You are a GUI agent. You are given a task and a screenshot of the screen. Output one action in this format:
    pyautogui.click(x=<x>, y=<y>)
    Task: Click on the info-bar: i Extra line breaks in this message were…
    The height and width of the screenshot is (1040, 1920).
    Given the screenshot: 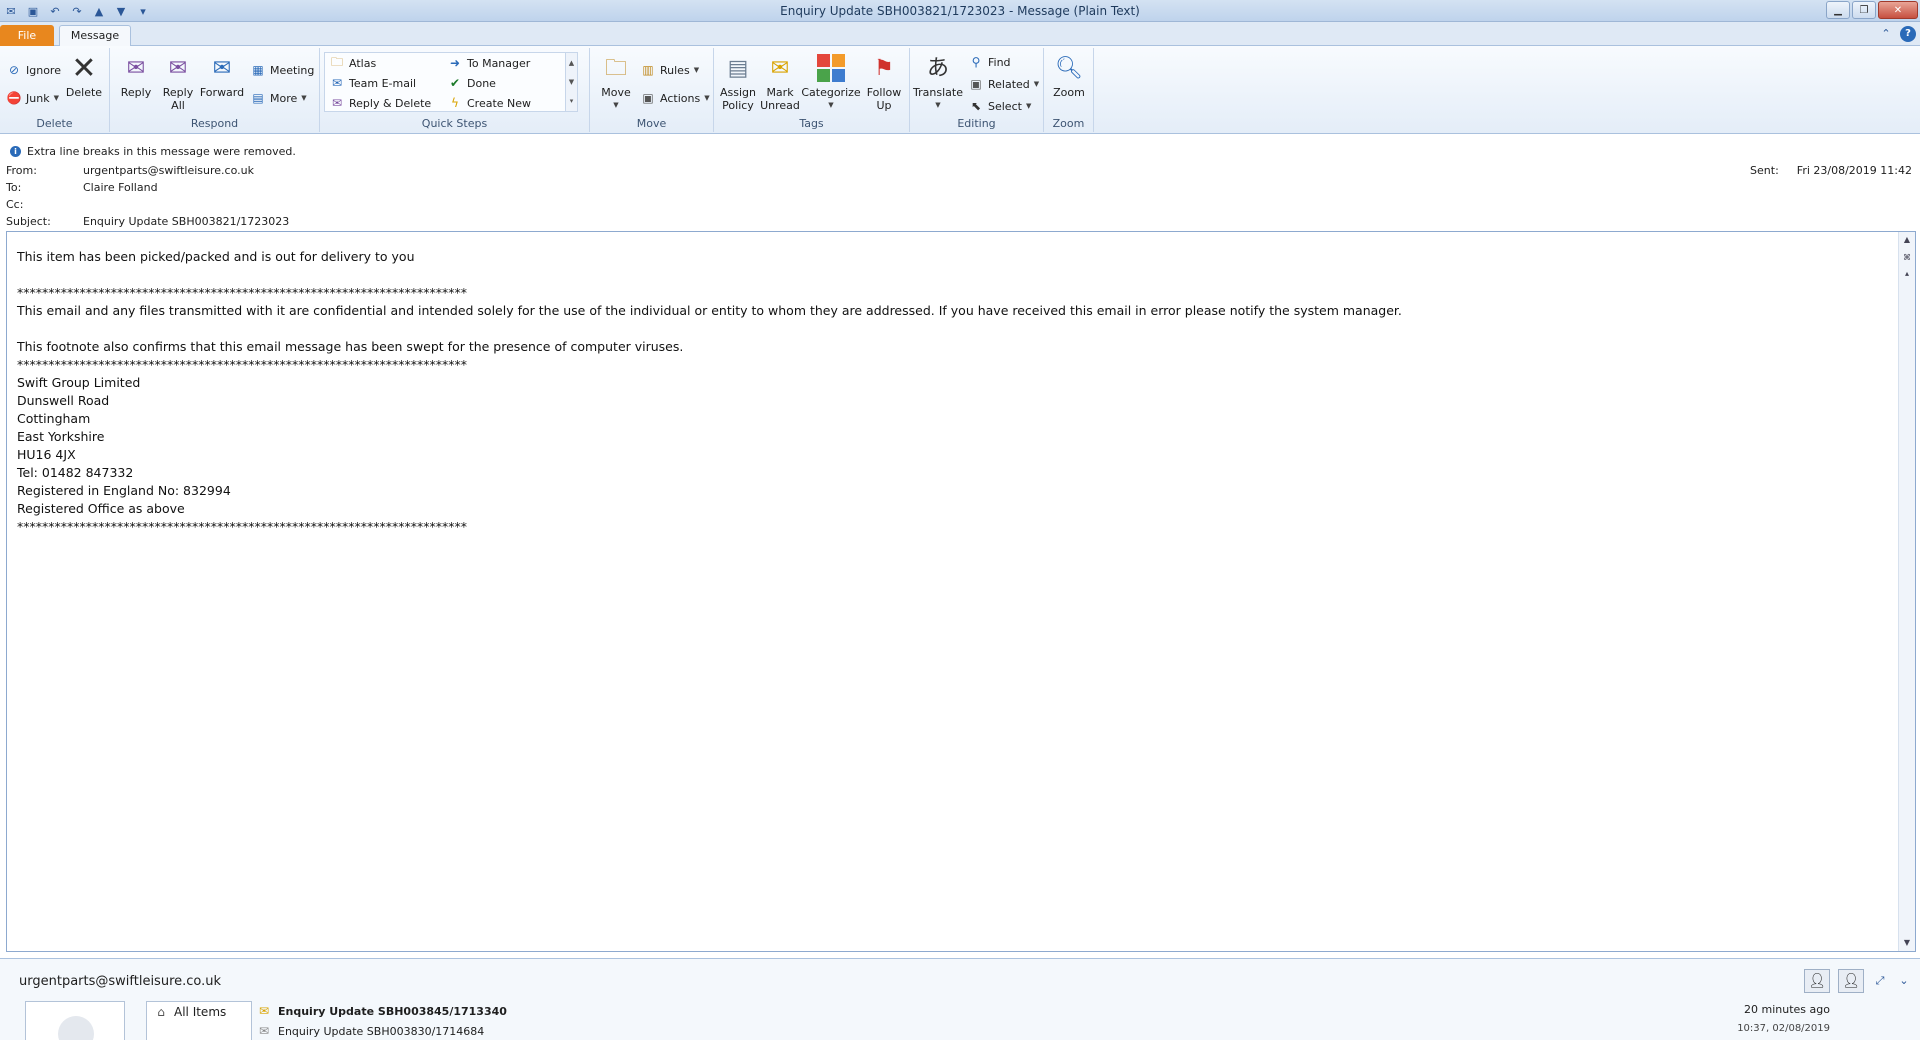 What is the action you would take?
    pyautogui.click(x=148, y=151)
    